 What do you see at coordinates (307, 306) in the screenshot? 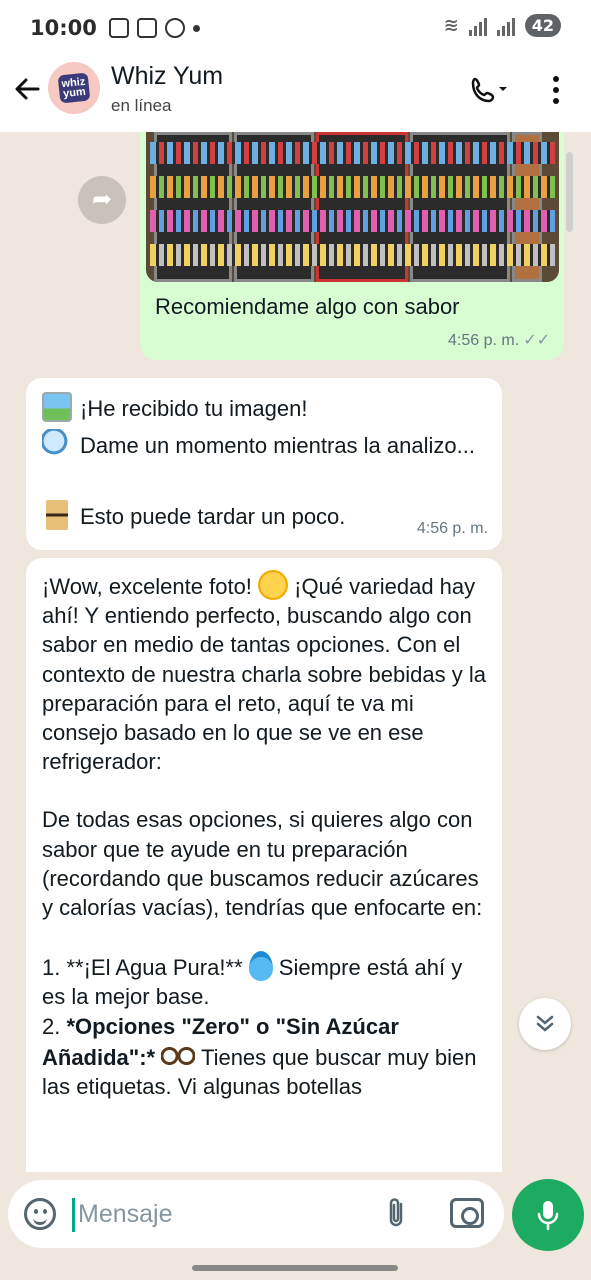
I see `message-text: Recomiendame algo con sabor` at bounding box center [307, 306].